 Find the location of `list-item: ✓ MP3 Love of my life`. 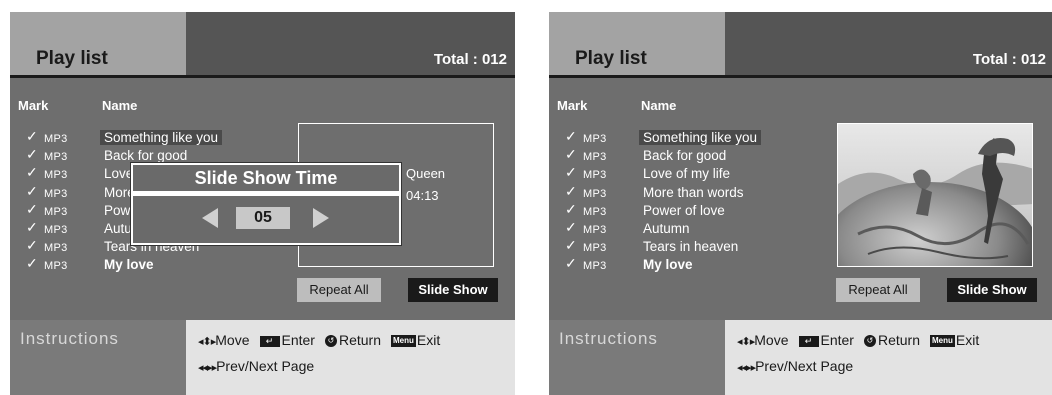

list-item: ✓ MP3 Love of my life is located at coordinates (707, 174).